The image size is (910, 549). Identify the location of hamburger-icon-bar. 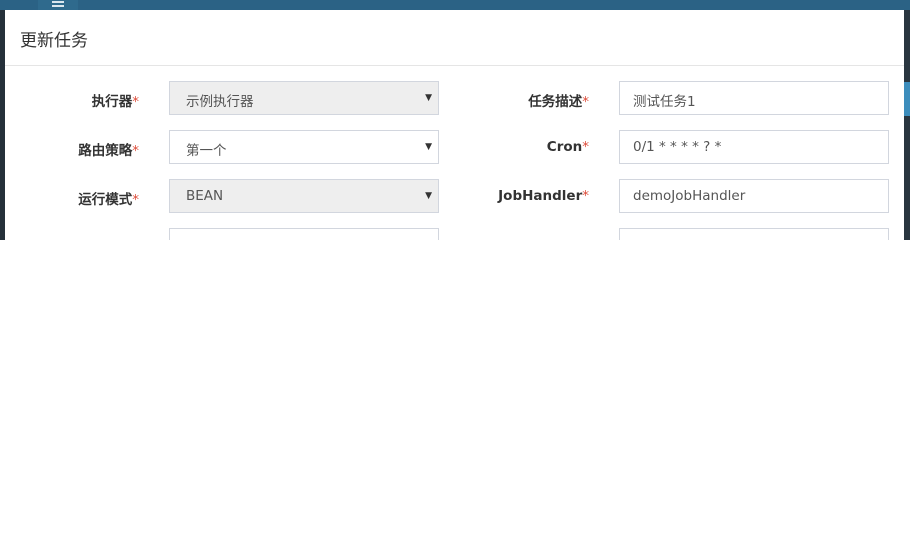
(58, 6).